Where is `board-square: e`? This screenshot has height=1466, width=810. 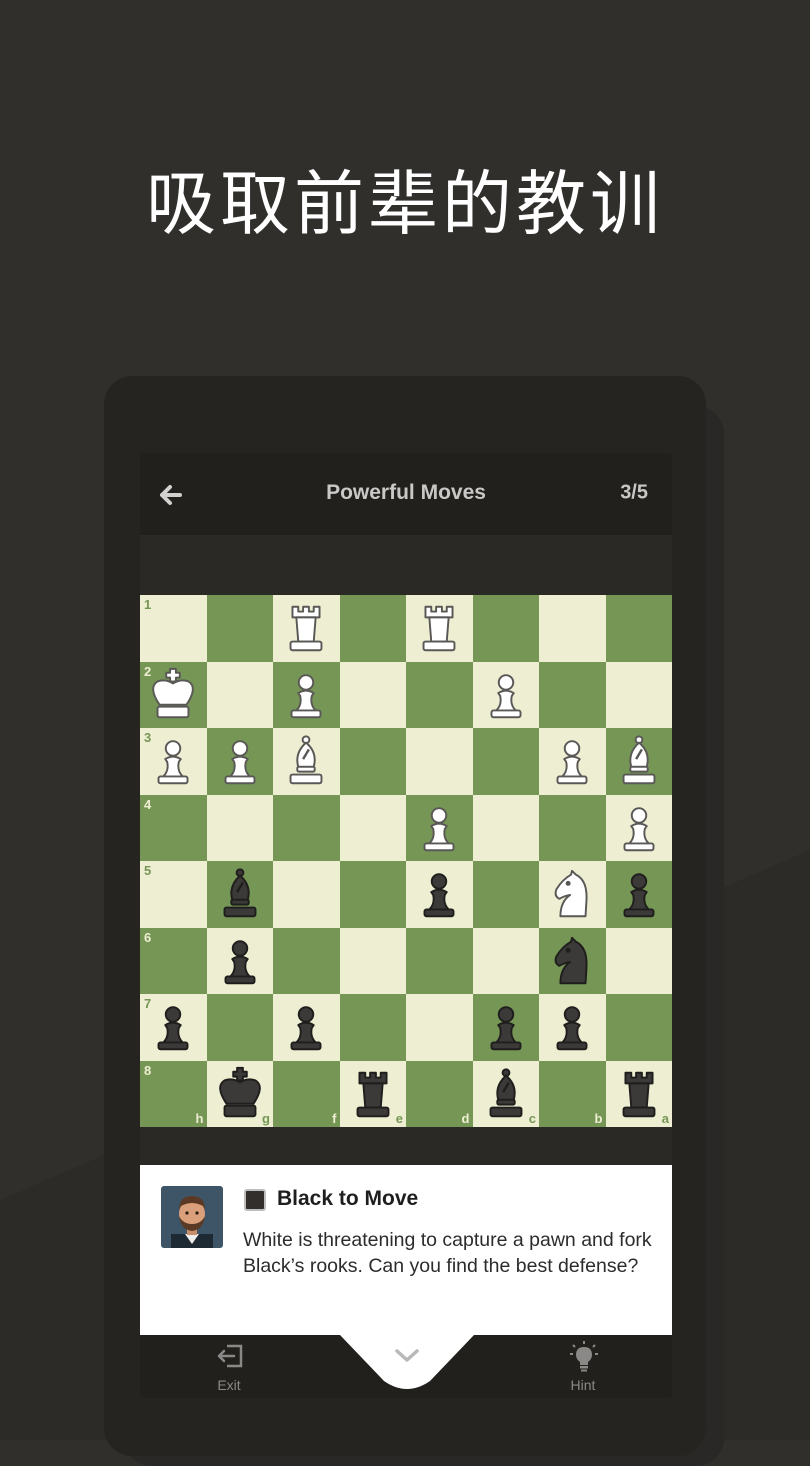 board-square: e is located at coordinates (372, 1093).